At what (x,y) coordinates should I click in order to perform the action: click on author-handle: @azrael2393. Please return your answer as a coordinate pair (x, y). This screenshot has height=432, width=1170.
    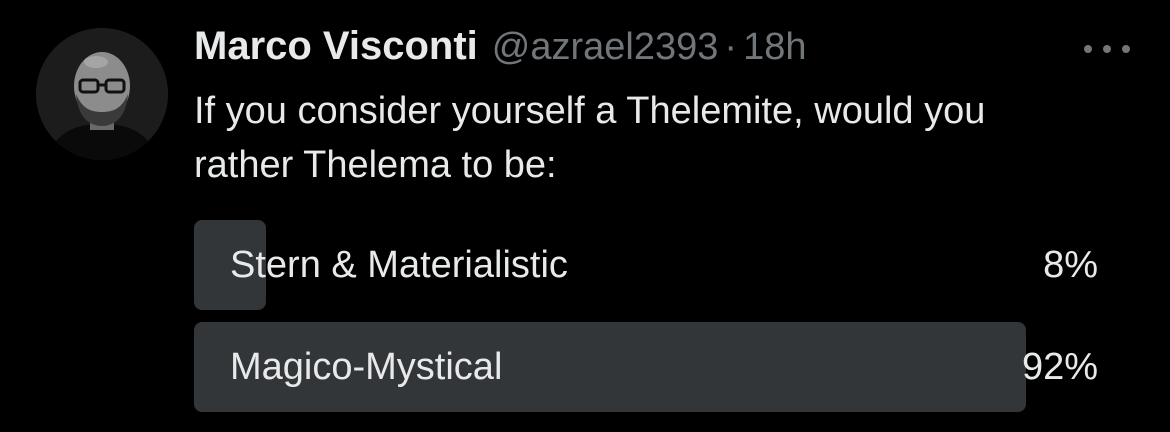
    Looking at the image, I should click on (605, 47).